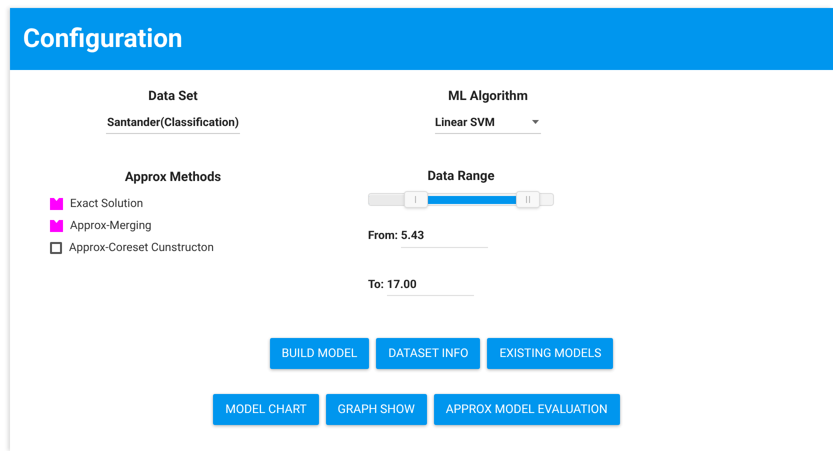 The height and width of the screenshot is (451, 833). What do you see at coordinates (320, 353) in the screenshot?
I see `action-button: BUILD MODEL` at bounding box center [320, 353].